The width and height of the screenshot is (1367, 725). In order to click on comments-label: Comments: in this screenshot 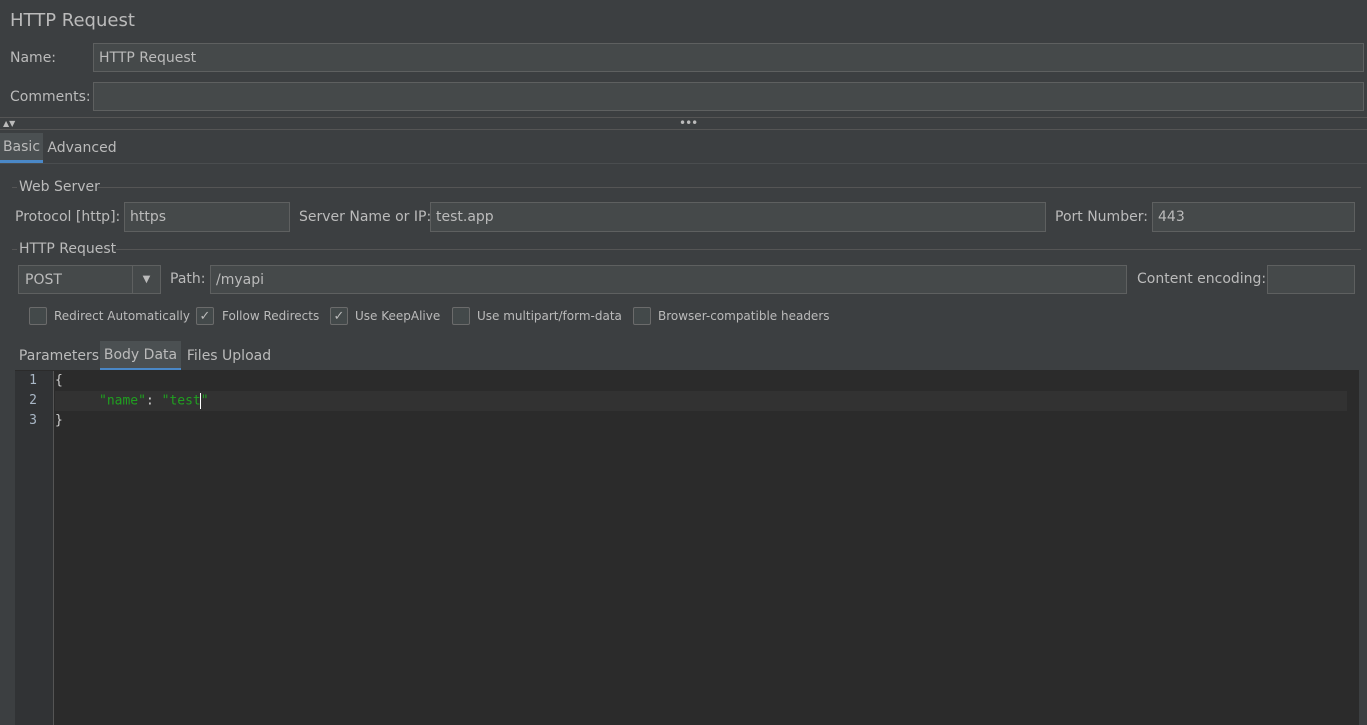, I will do `click(50, 97)`.